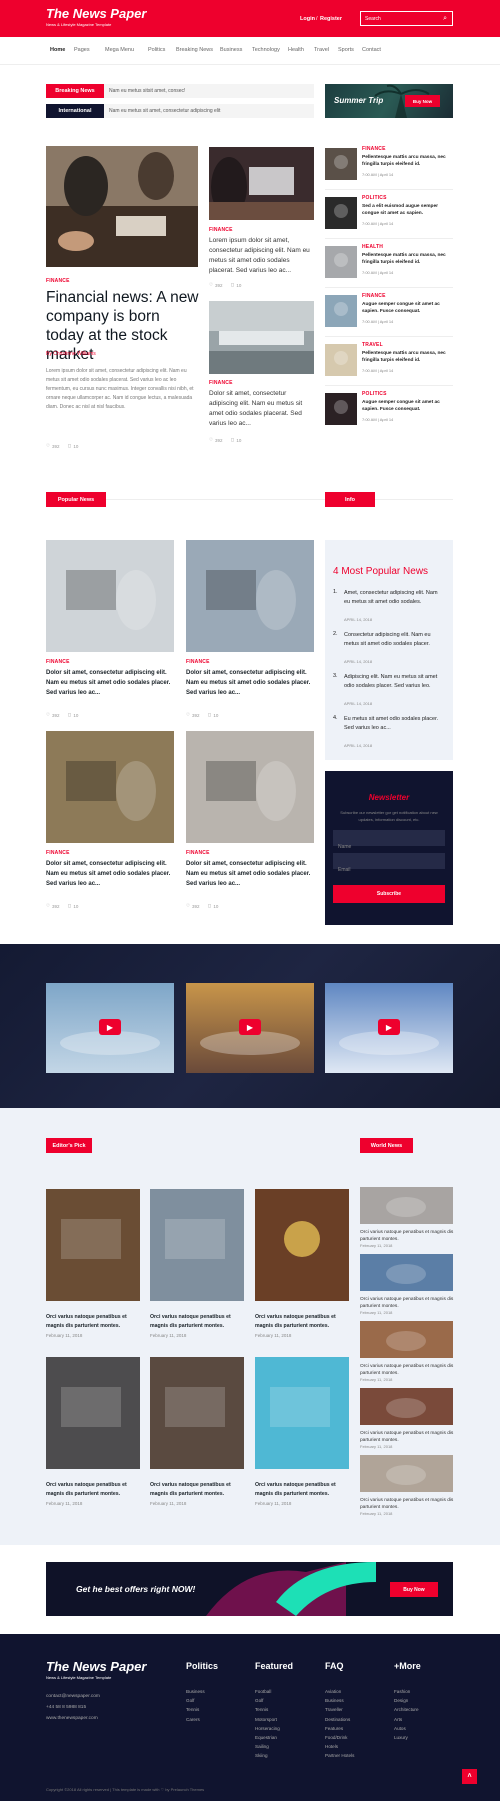  What do you see at coordinates (66, 1707) in the screenshot?
I see `footer-contact-item: +44 58 8 5988 815` at bounding box center [66, 1707].